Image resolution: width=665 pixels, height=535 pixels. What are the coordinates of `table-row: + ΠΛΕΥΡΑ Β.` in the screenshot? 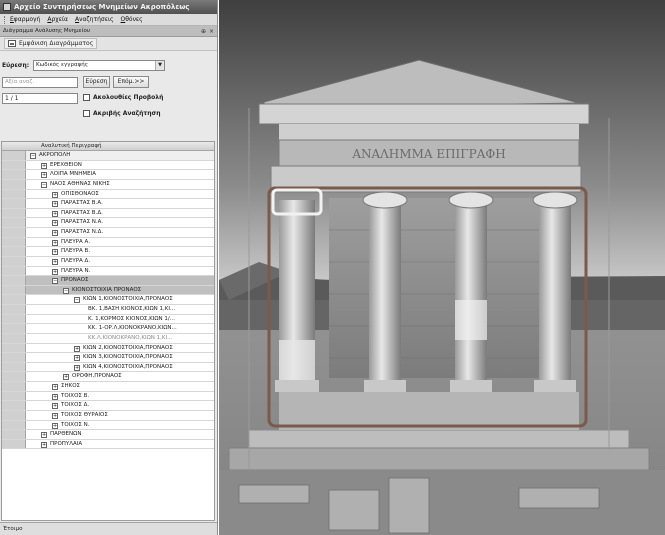 It's located at (108, 252).